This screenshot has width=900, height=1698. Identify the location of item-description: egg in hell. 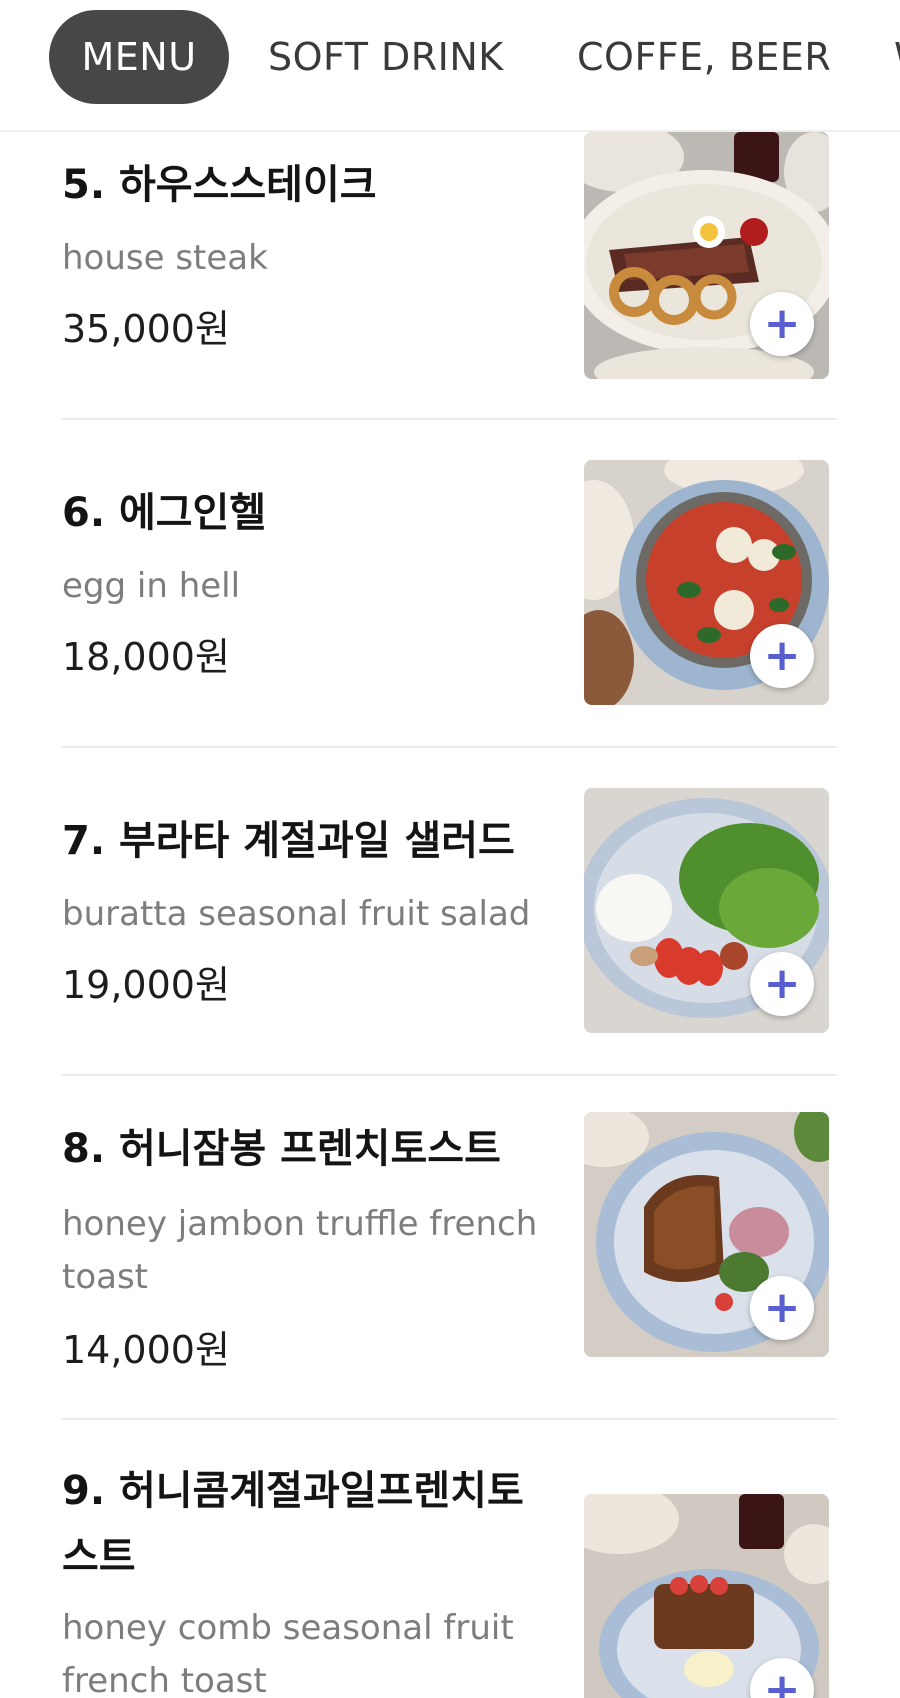
(151, 586).